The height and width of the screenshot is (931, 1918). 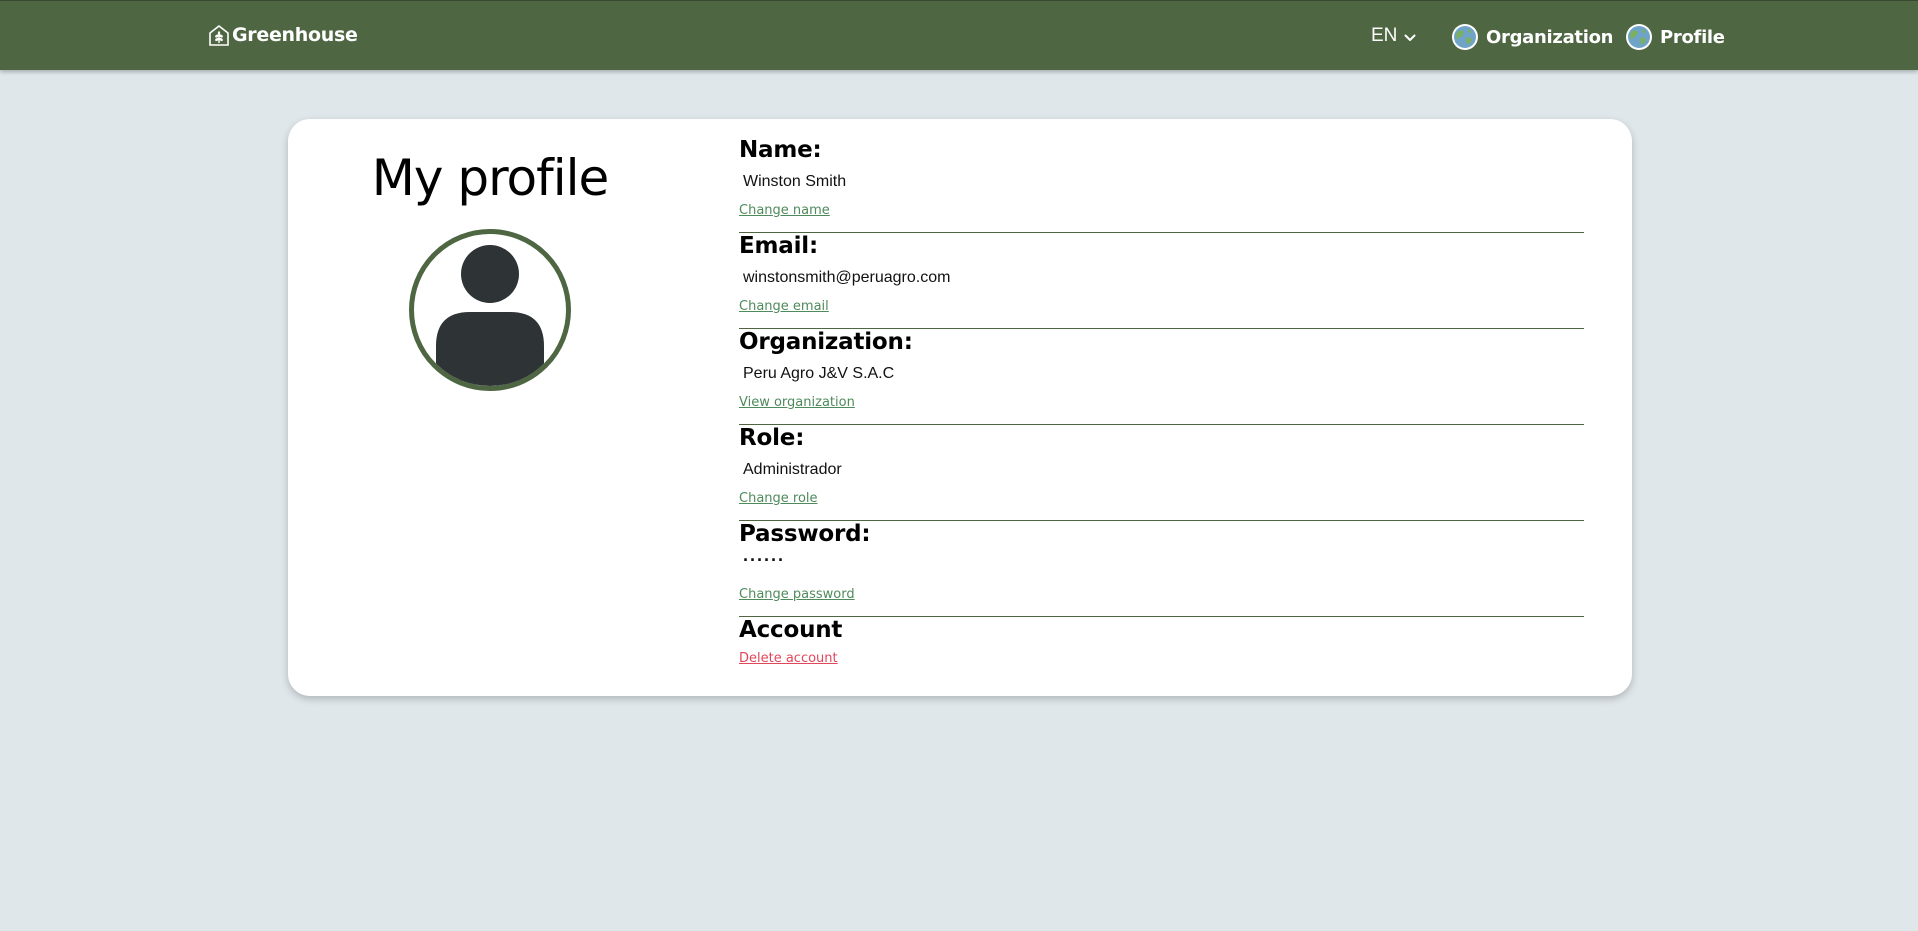 What do you see at coordinates (797, 402) in the screenshot?
I see `view-organization-link: View organization` at bounding box center [797, 402].